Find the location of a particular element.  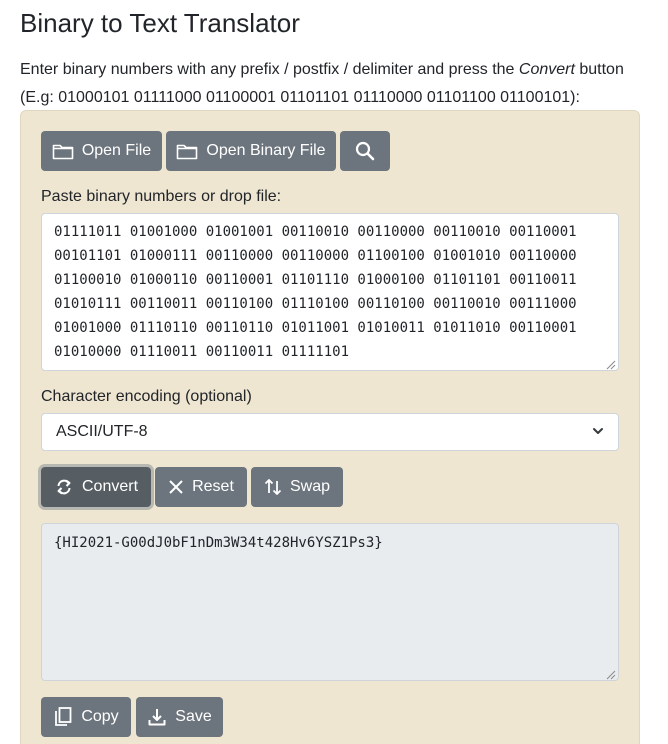

swap-vertical-icon is located at coordinates (273, 487).